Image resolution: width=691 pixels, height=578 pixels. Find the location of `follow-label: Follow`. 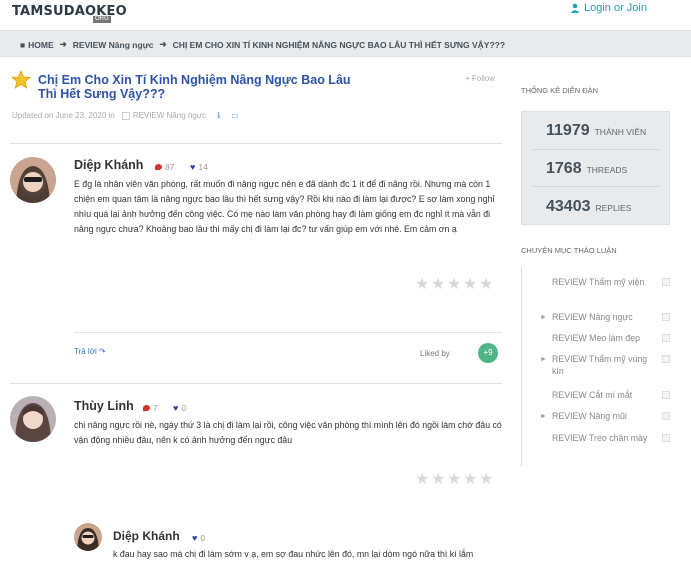

follow-label: Follow is located at coordinates (483, 78).